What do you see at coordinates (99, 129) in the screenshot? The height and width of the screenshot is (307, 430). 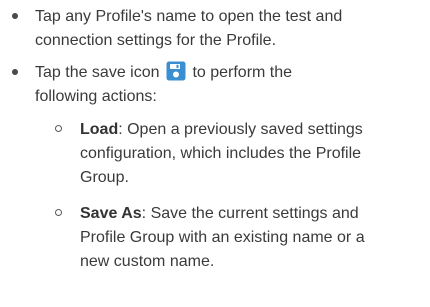 I see `term-label: Load` at bounding box center [99, 129].